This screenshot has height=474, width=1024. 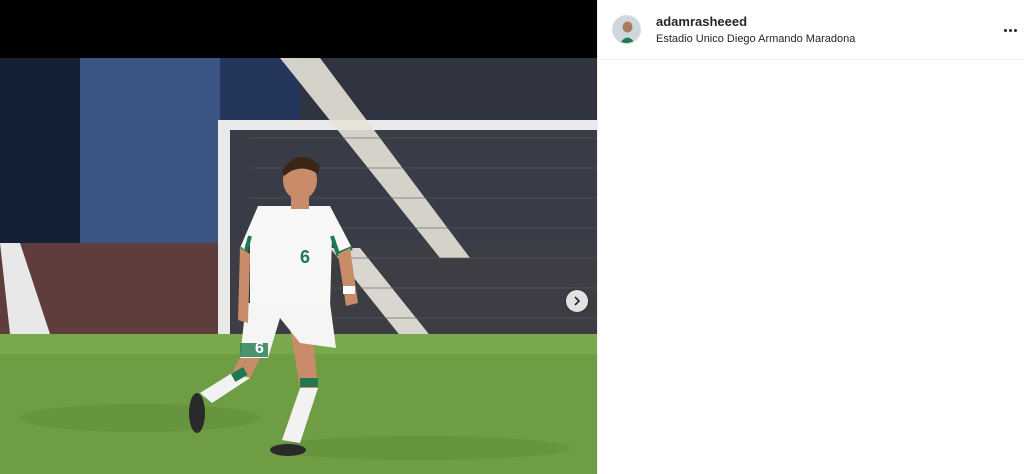 What do you see at coordinates (701, 21) in the screenshot?
I see `username-link: adamrasheeed` at bounding box center [701, 21].